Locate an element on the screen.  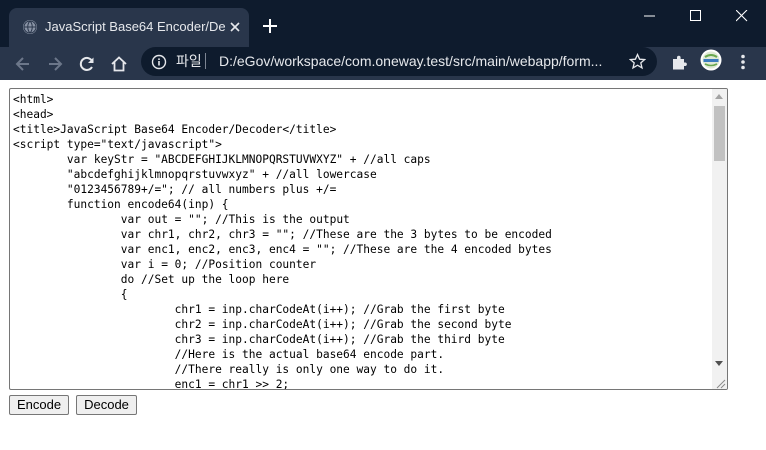
scroll-down-arrow-icon is located at coordinates (719, 363).